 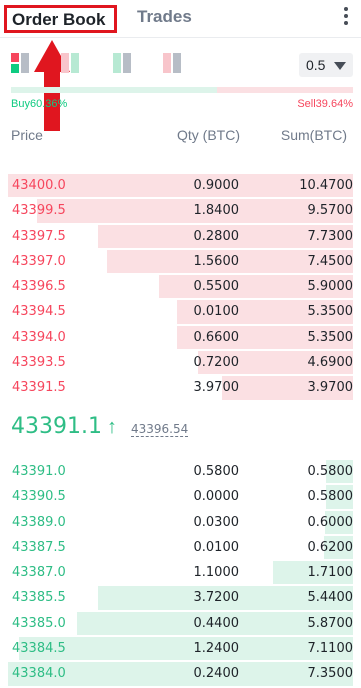 What do you see at coordinates (330, 388) in the screenshot?
I see `order-sum: 3.9700` at bounding box center [330, 388].